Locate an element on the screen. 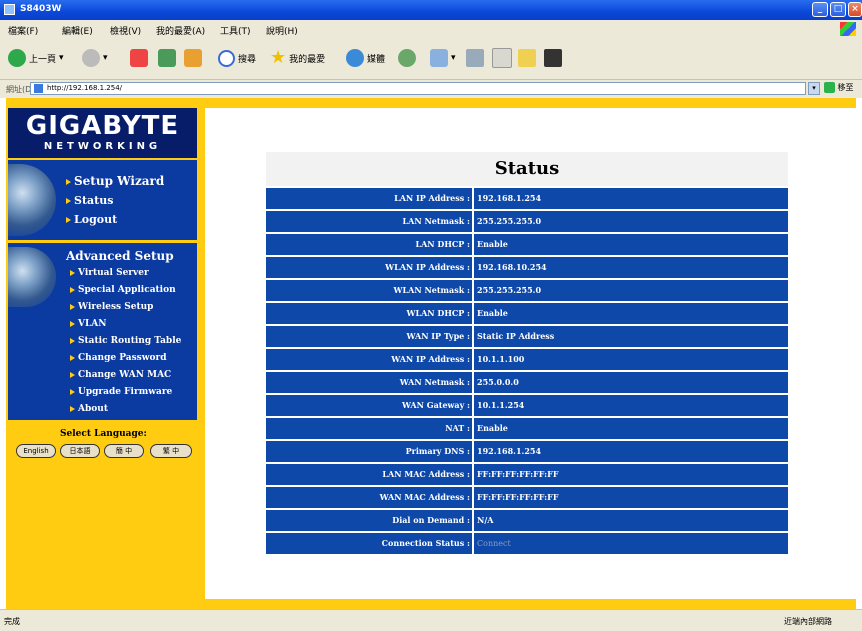 The width and height of the screenshot is (862, 631). row-value: 10.1.1.100 is located at coordinates (631, 359).